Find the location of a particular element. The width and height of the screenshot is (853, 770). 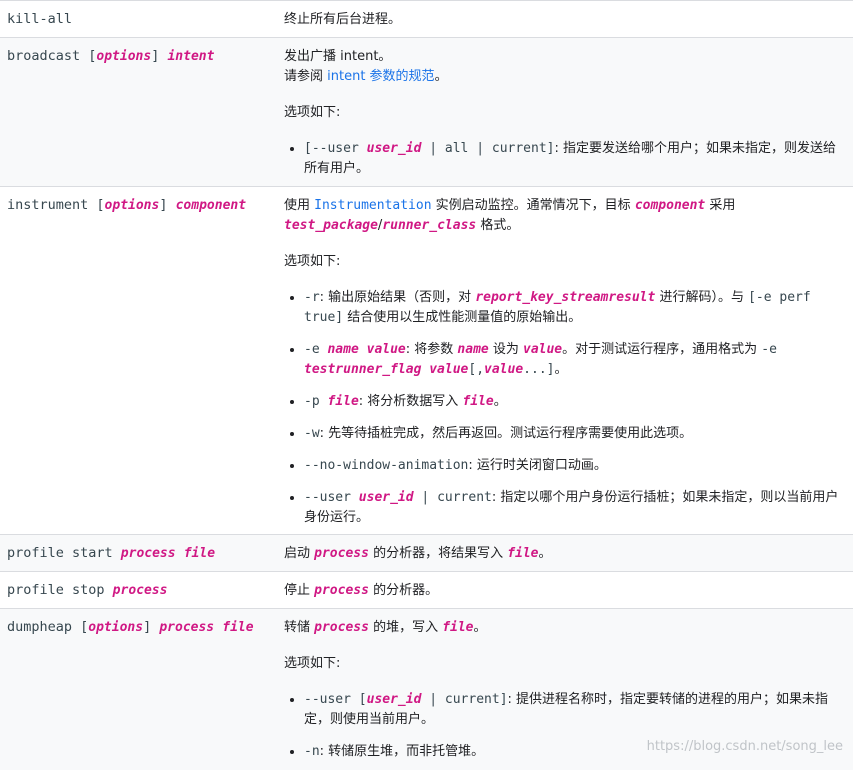

option-code: | all | current] is located at coordinates (488, 148).